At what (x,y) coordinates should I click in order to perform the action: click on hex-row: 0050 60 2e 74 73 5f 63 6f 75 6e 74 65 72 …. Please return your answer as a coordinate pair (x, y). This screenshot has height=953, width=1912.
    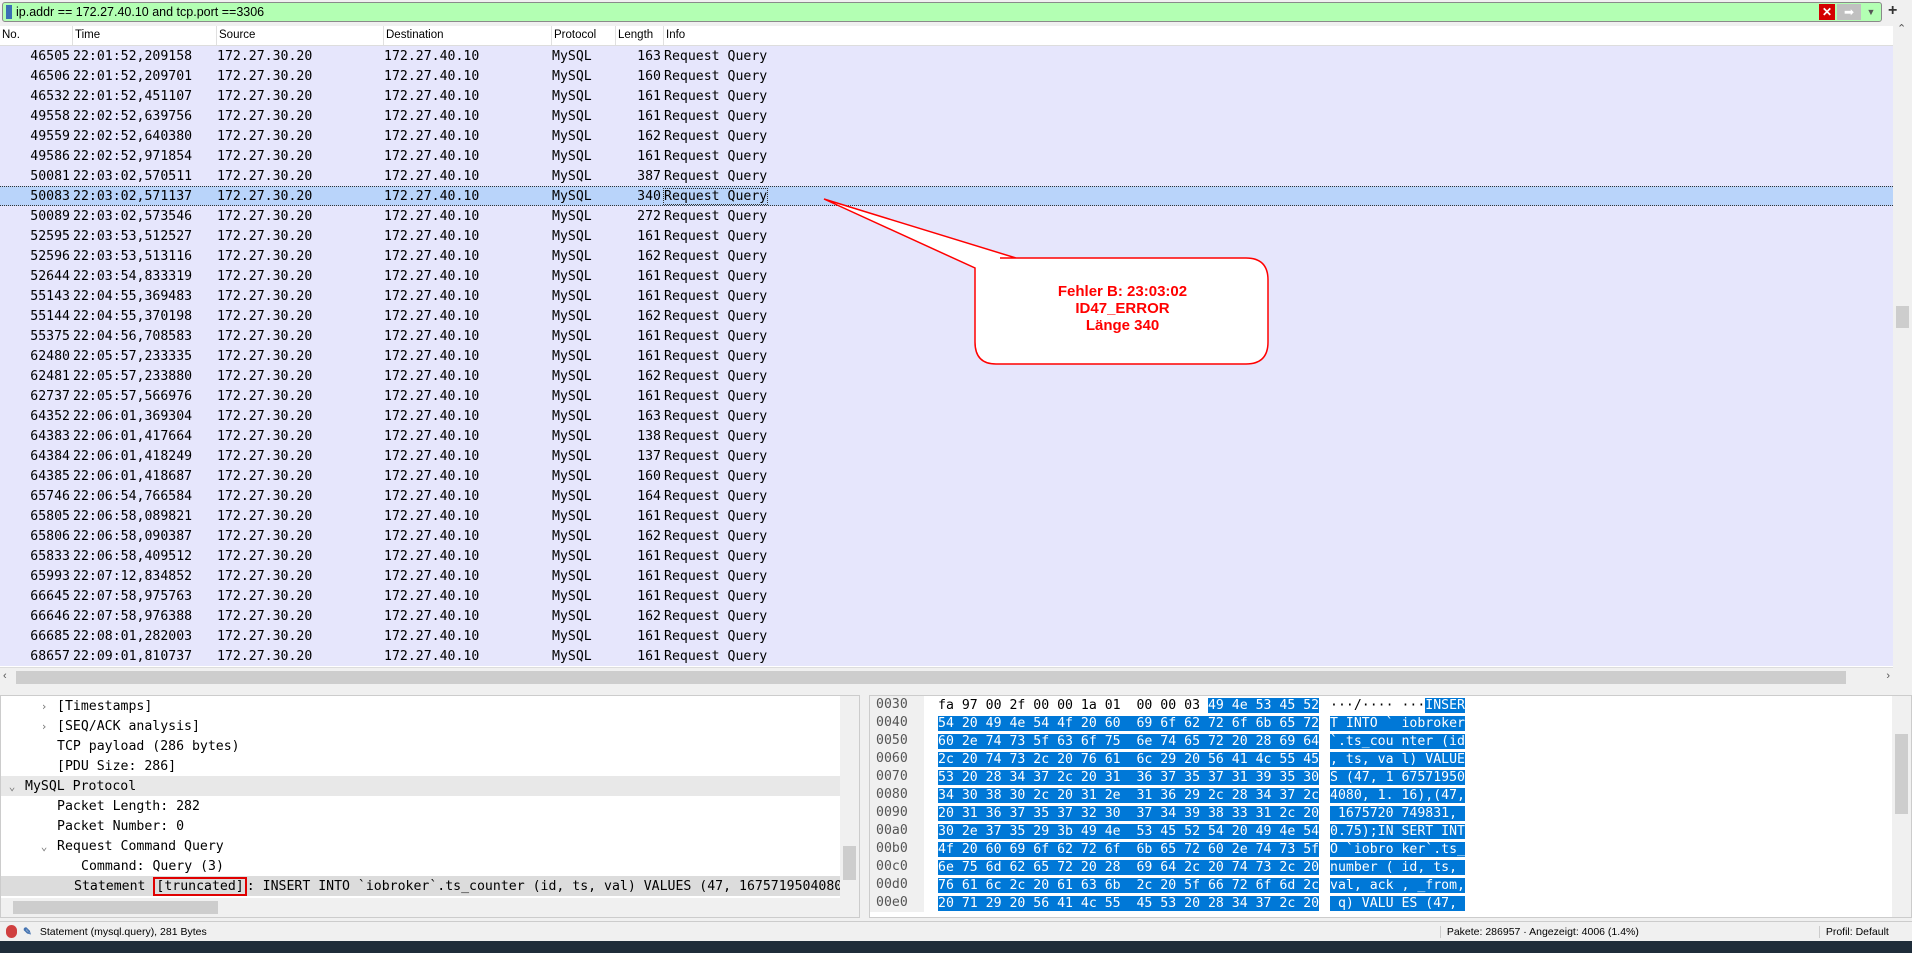
    Looking at the image, I should click on (1390, 741).